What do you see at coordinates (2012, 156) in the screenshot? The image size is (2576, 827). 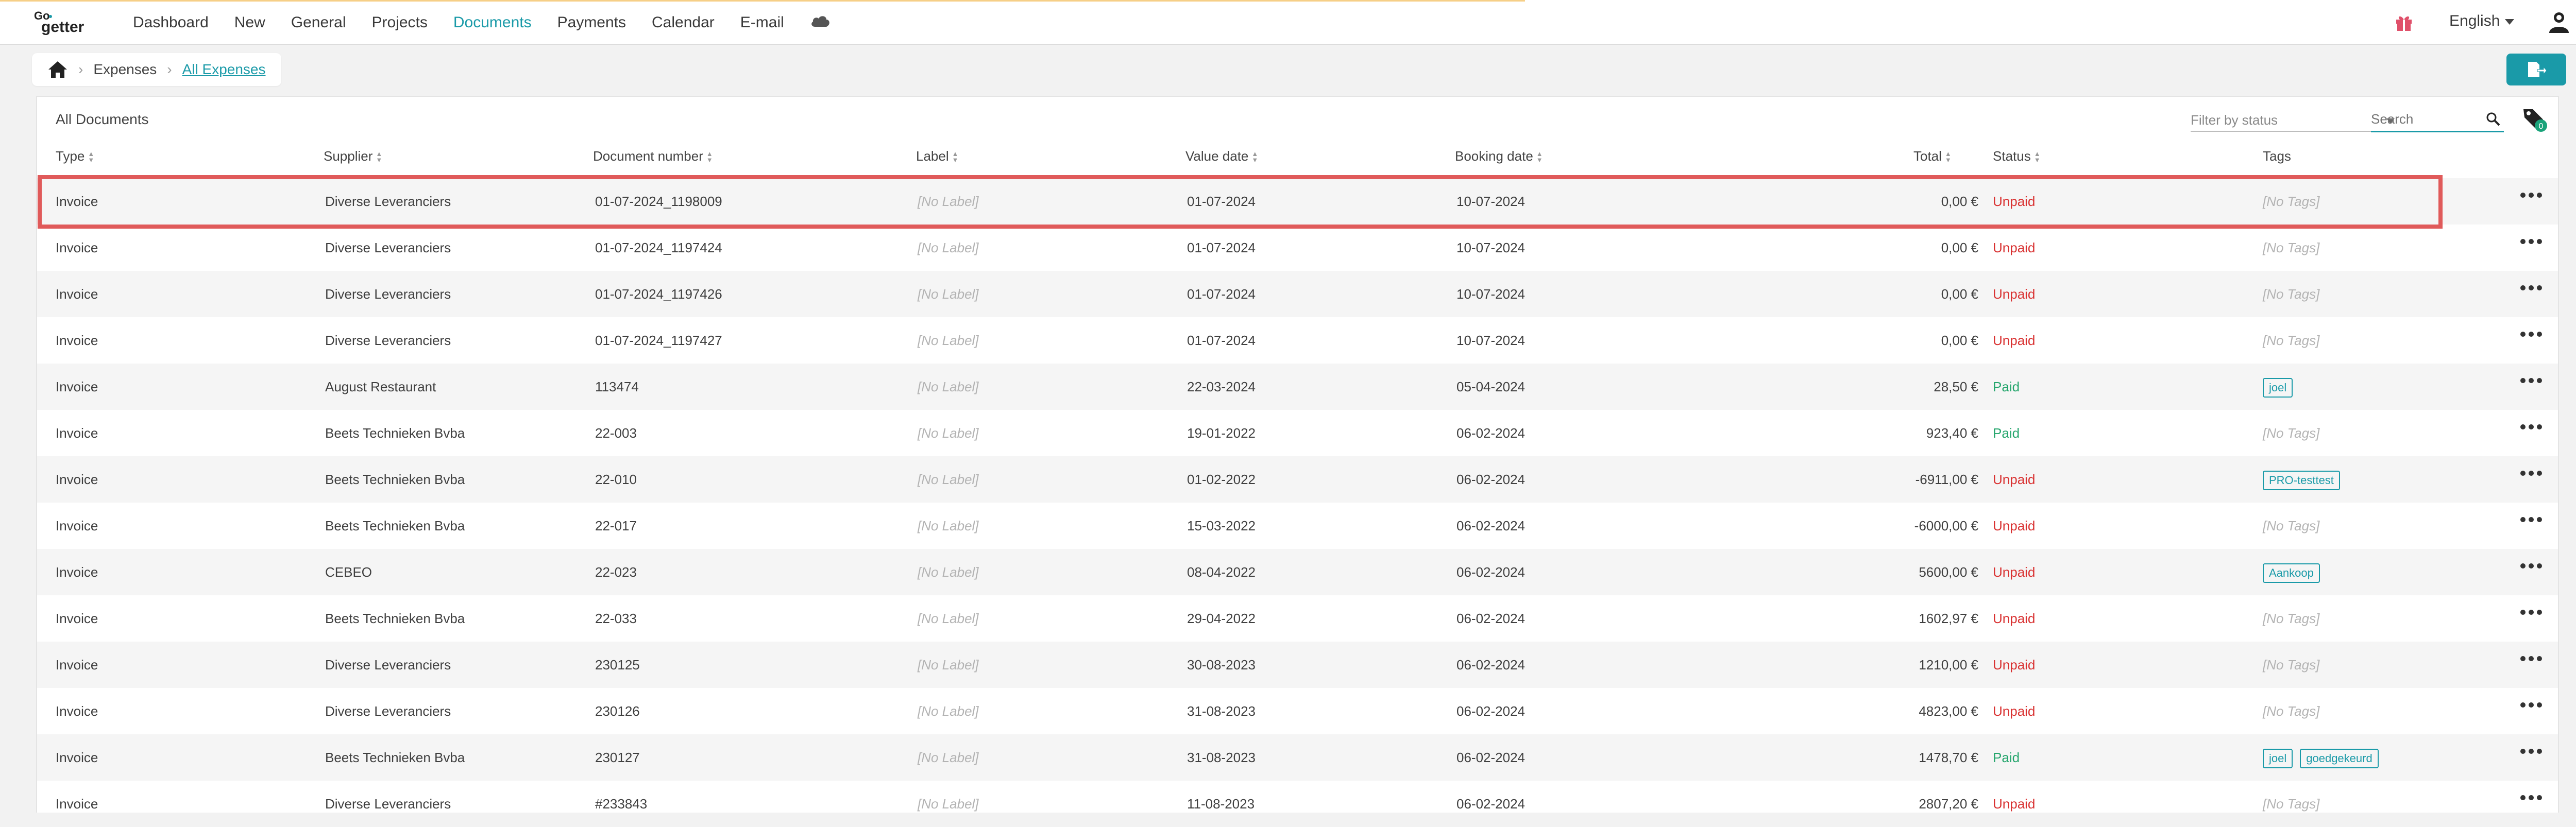 I see `column-status-label: Status` at bounding box center [2012, 156].